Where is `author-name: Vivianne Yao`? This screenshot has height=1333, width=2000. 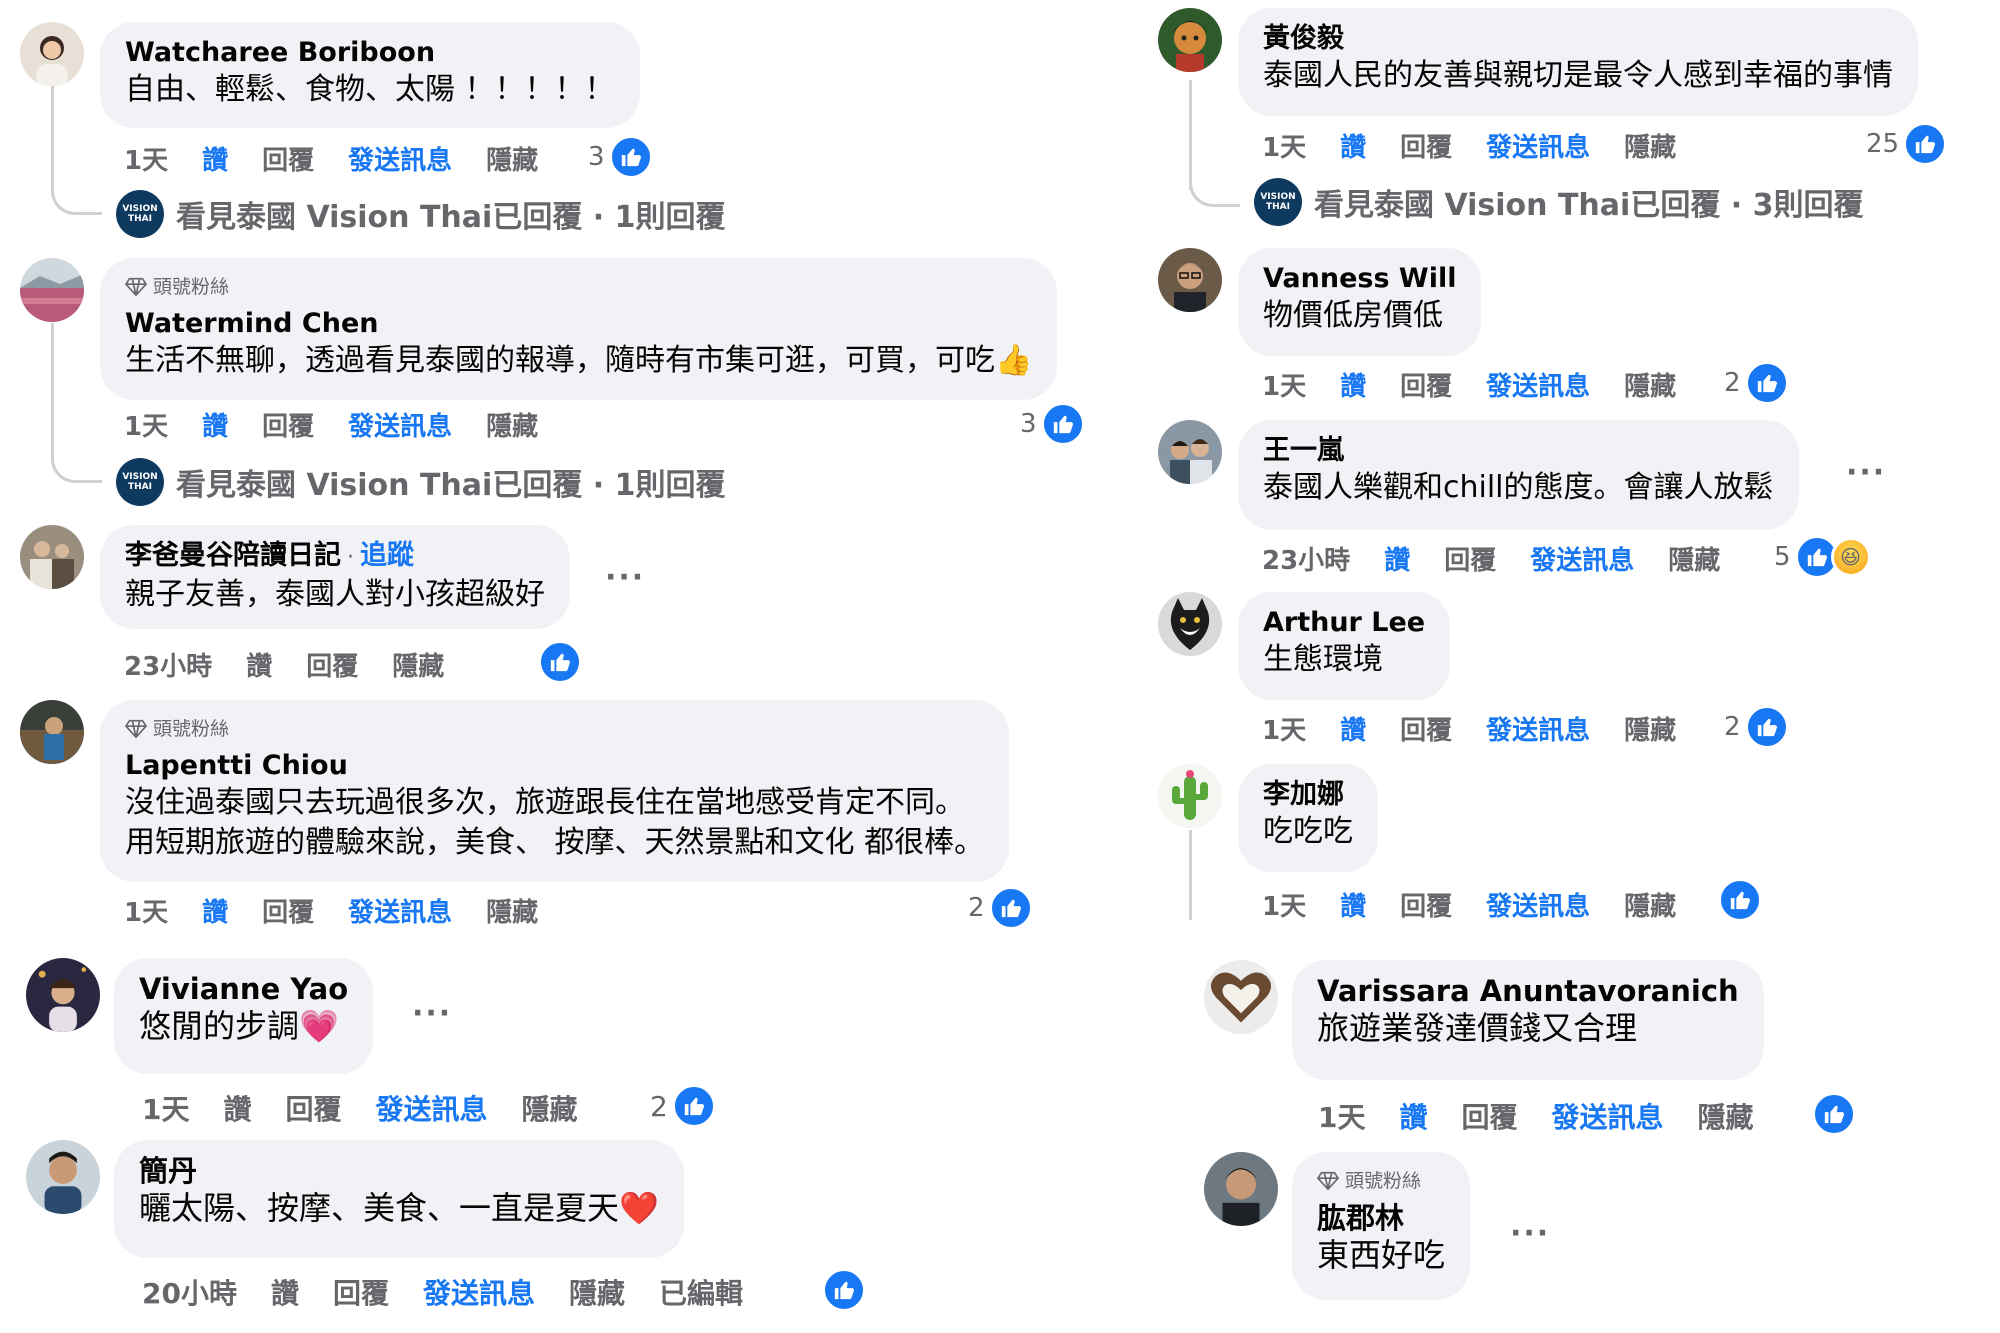
author-name: Vivianne Yao is located at coordinates (243, 989).